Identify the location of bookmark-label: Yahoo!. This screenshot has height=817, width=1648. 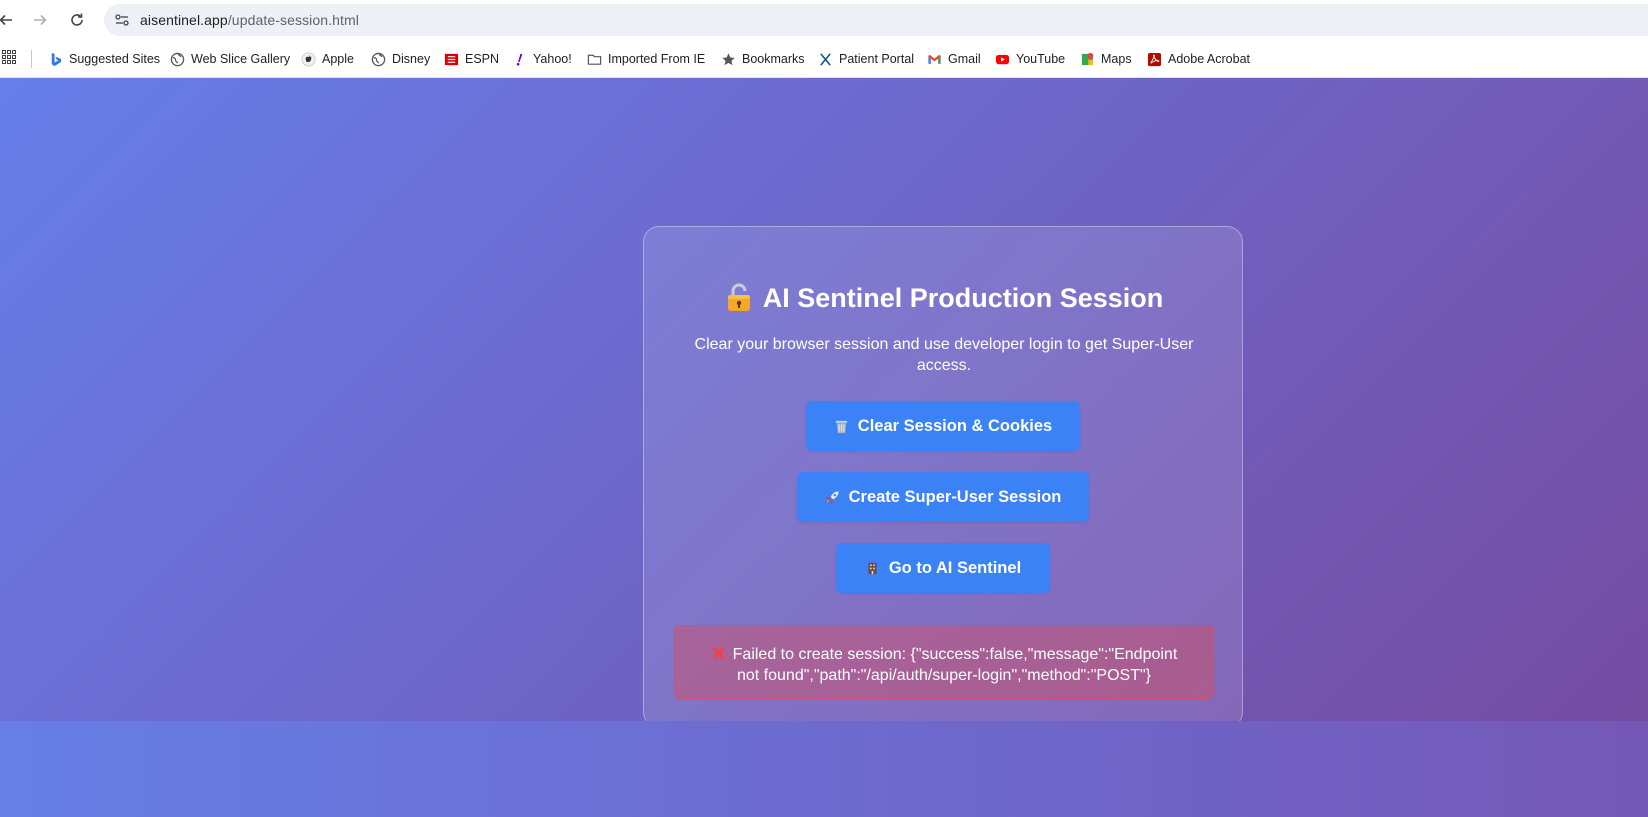
(552, 59).